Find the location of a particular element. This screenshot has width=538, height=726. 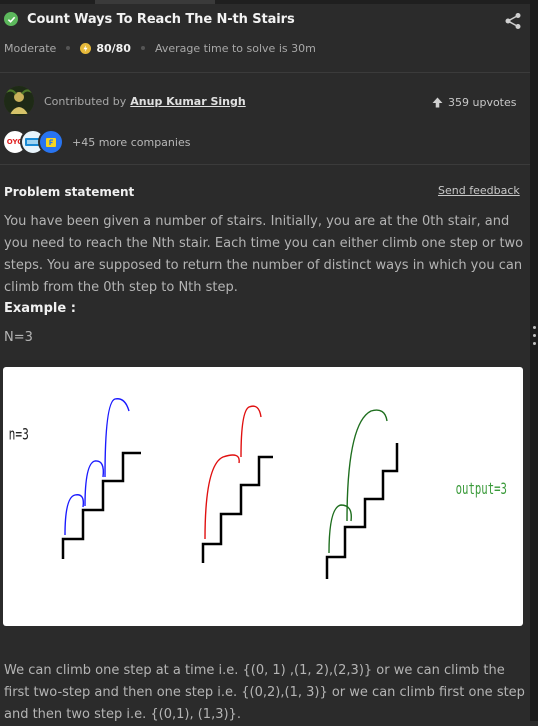

problem-statement-heading: Problem statement is located at coordinates (69, 192).